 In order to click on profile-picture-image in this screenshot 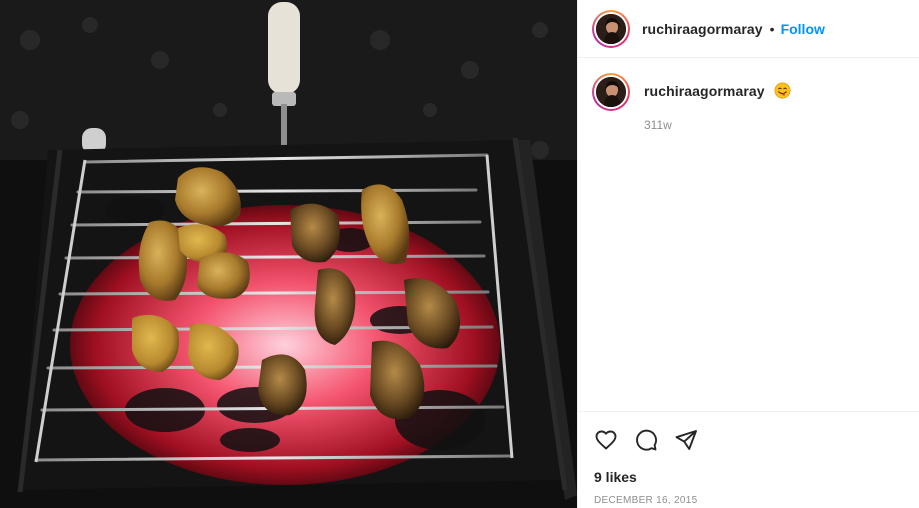, I will do `click(611, 28)`.